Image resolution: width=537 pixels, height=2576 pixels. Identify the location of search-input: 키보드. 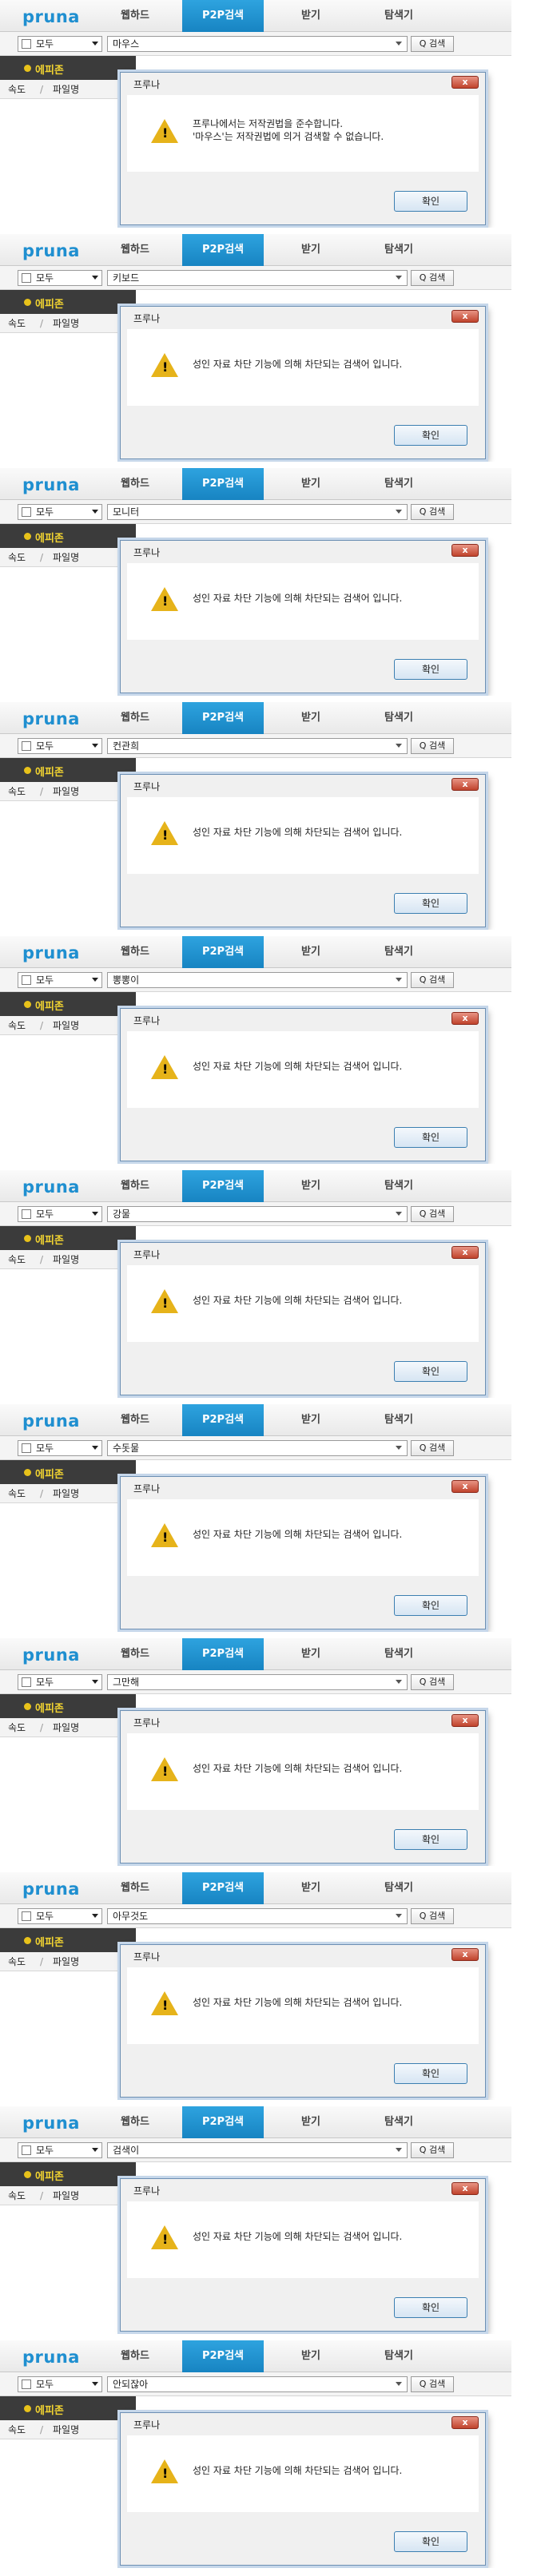
(257, 278).